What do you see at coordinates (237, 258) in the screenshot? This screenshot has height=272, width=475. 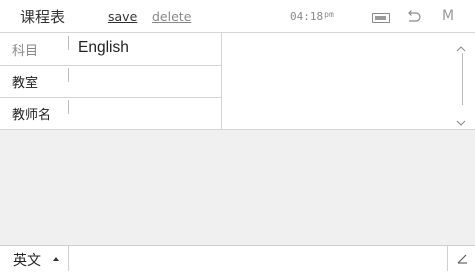 I see `bottom-bar: 英文` at bounding box center [237, 258].